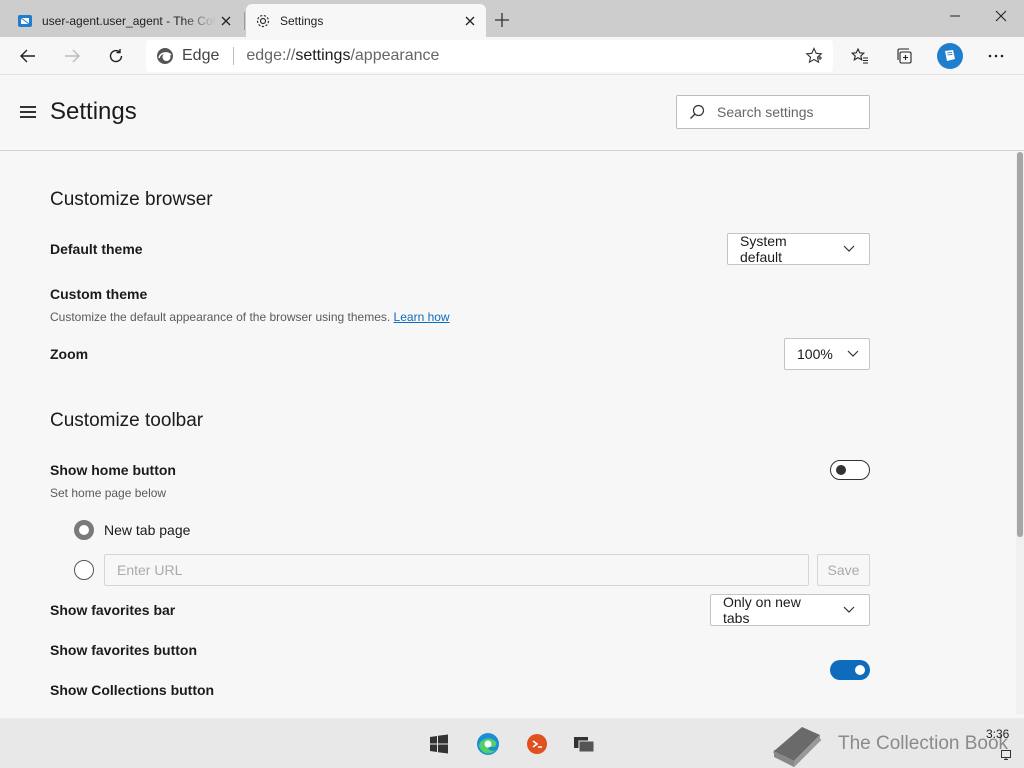 The image size is (1024, 768). Describe the element at coordinates (787, 112) in the screenshot. I see `search-input` at that location.